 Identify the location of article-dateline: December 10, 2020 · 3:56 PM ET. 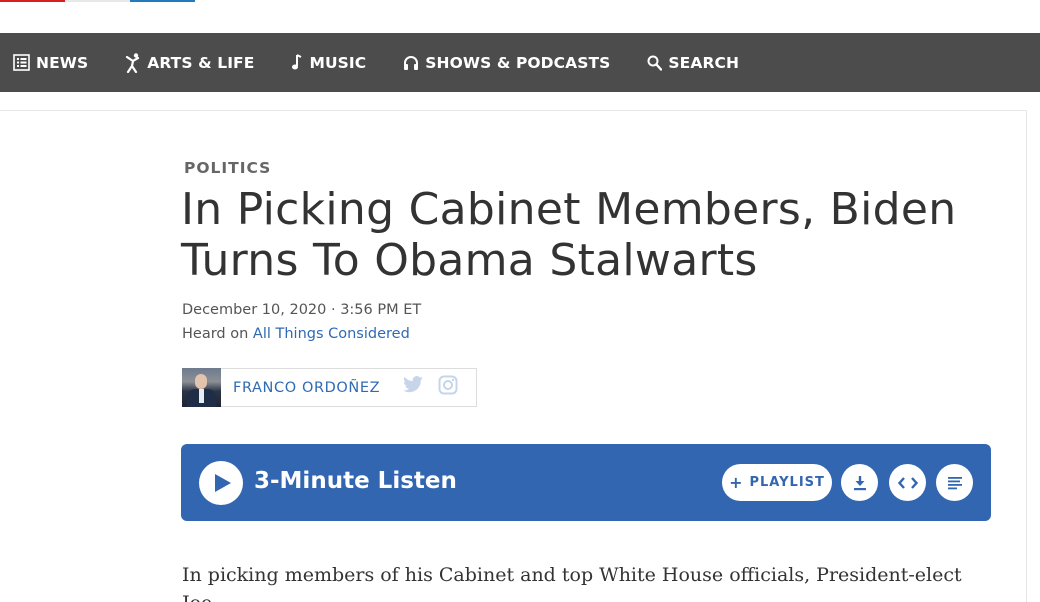
(302, 310).